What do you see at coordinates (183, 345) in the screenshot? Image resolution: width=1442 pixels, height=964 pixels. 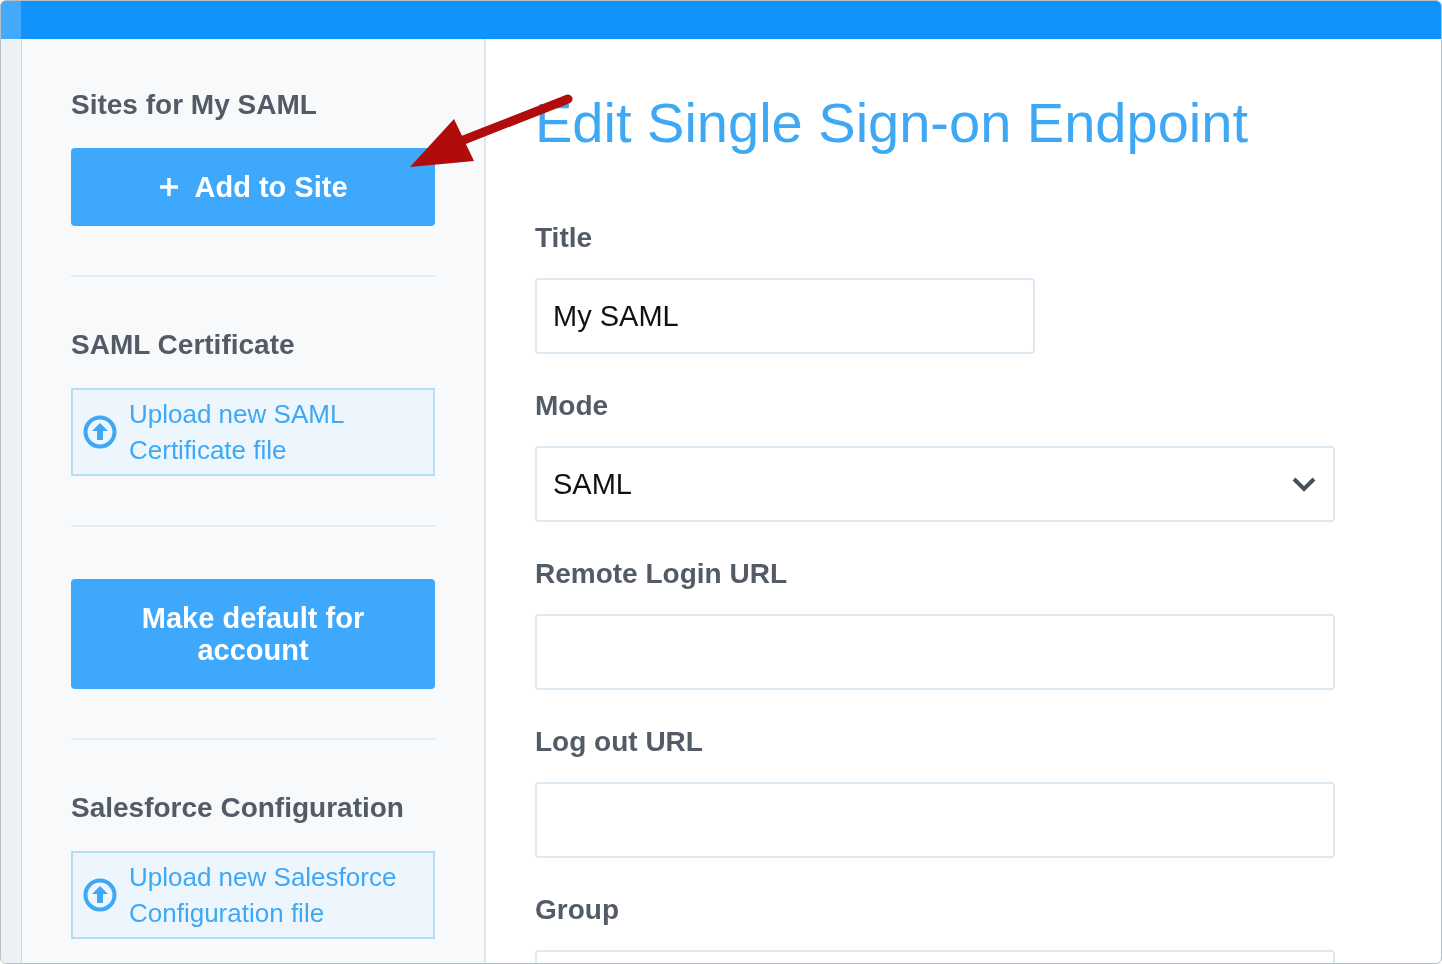 I see `section-heading: SAML Certificate` at bounding box center [183, 345].